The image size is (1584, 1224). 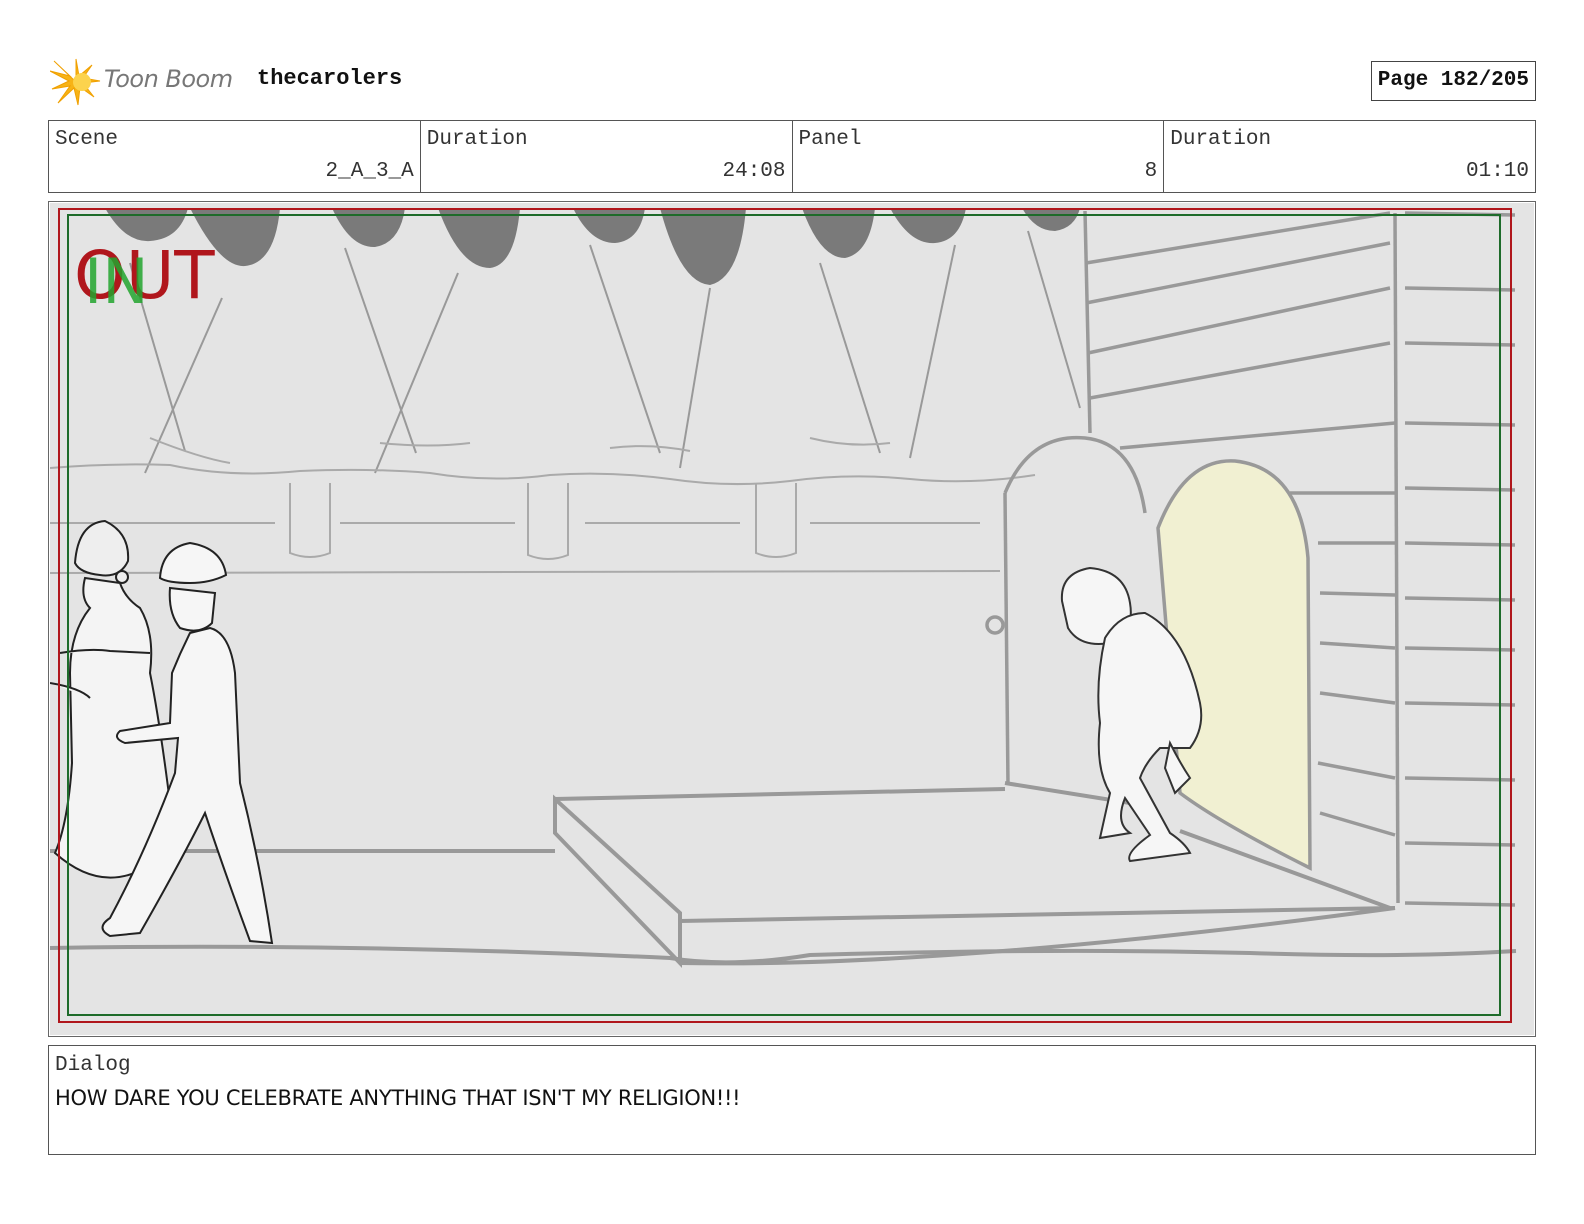 I want to click on in-marker: IN, so click(x=116, y=281).